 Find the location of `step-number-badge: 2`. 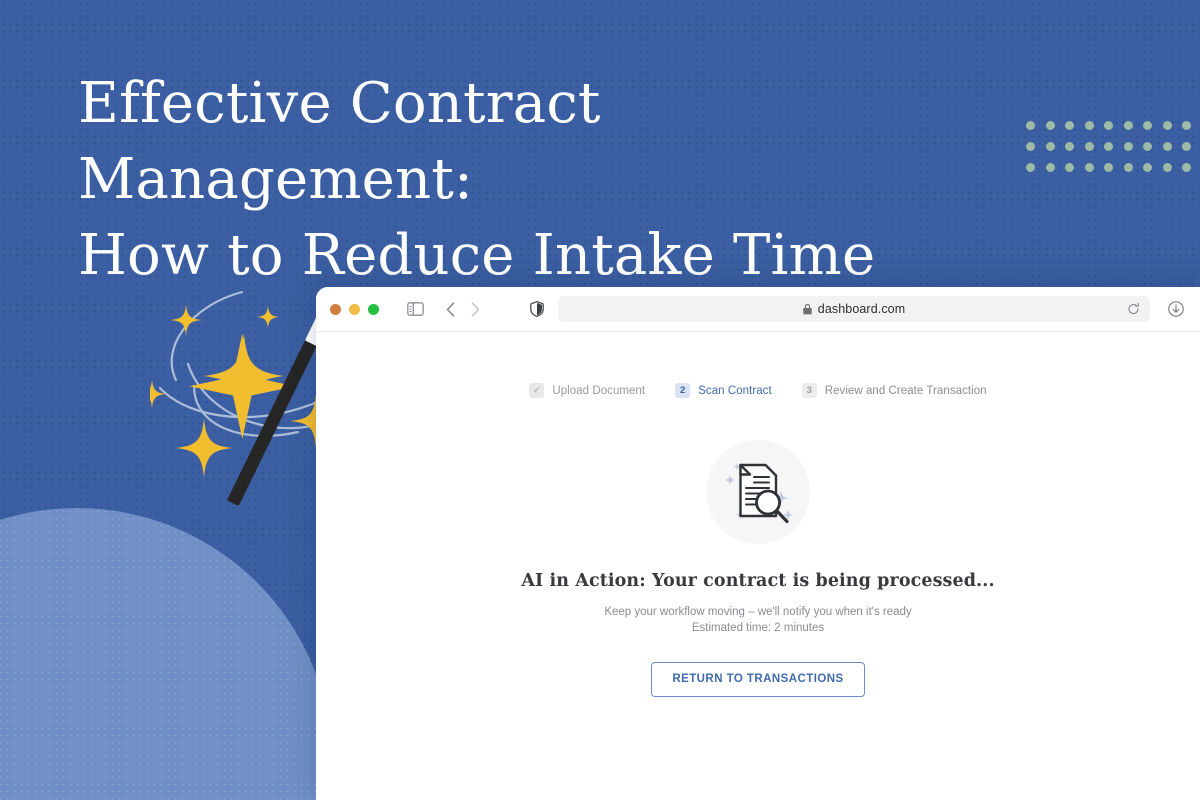

step-number-badge: 2 is located at coordinates (683, 390).